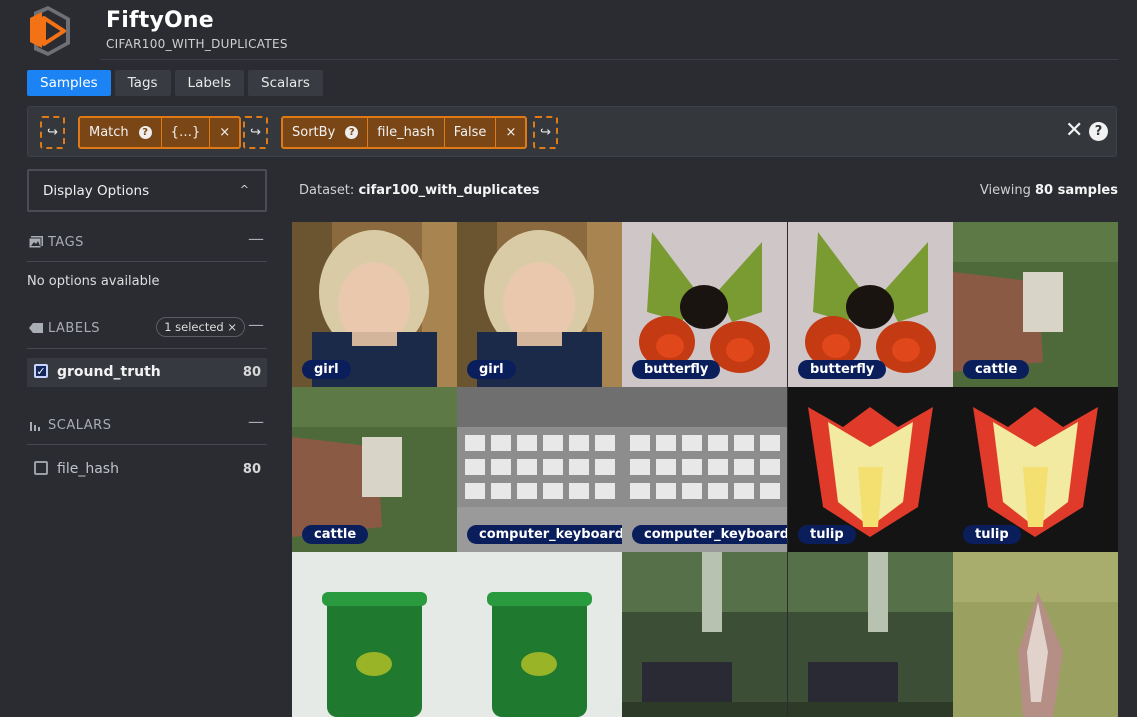 Image resolution: width=1137 pixels, height=717 pixels. What do you see at coordinates (326, 132) in the screenshot?
I see `stage-name: SortBy ?` at bounding box center [326, 132].